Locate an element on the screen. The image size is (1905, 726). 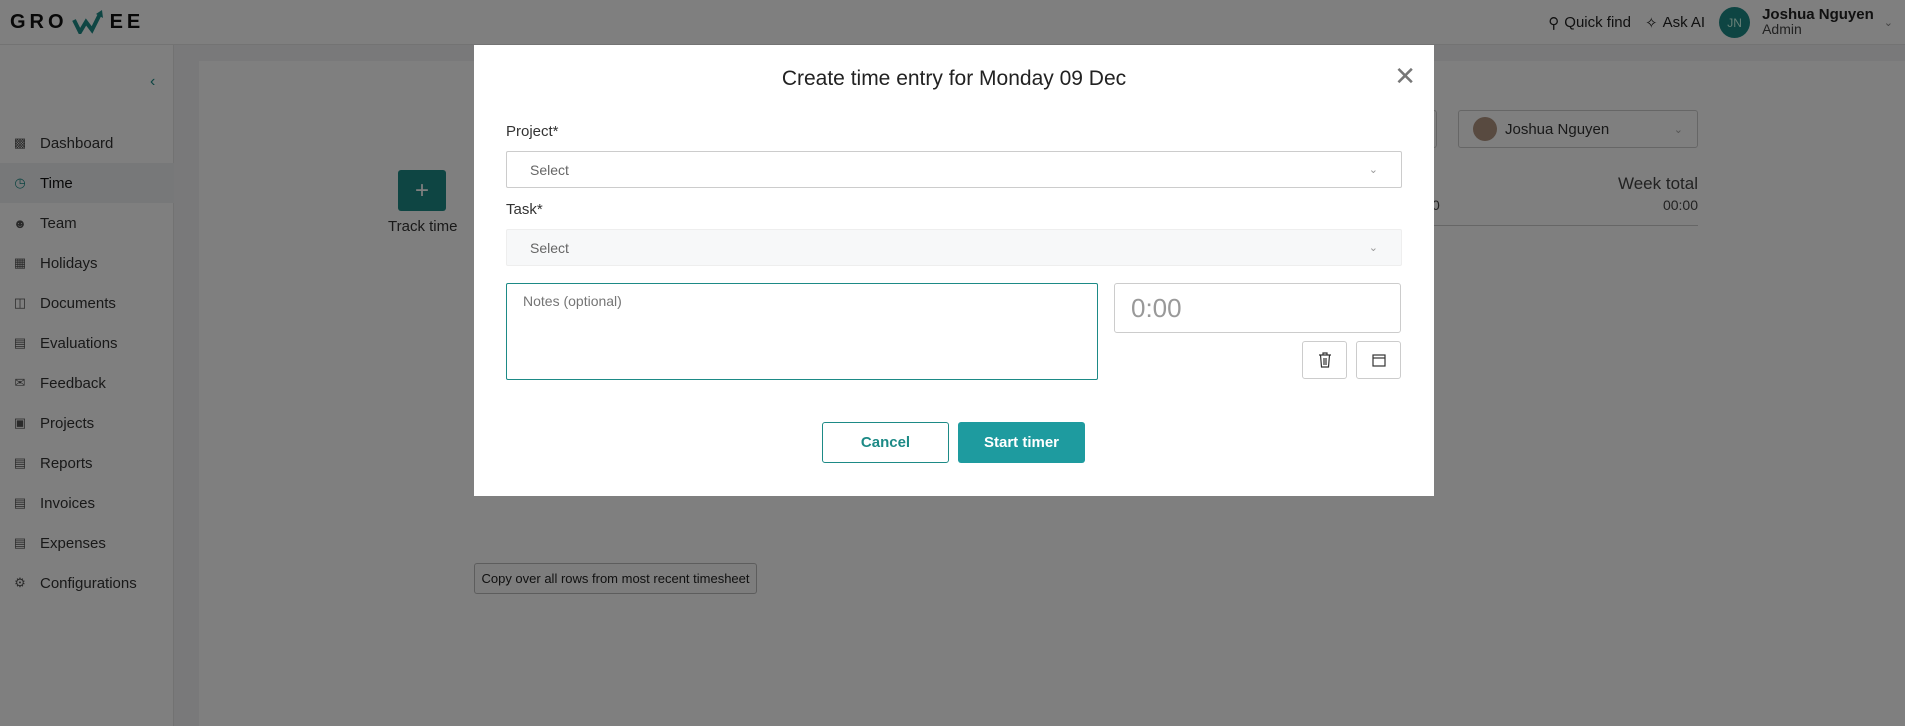
task-select: Select ⌄ is located at coordinates (954, 247).